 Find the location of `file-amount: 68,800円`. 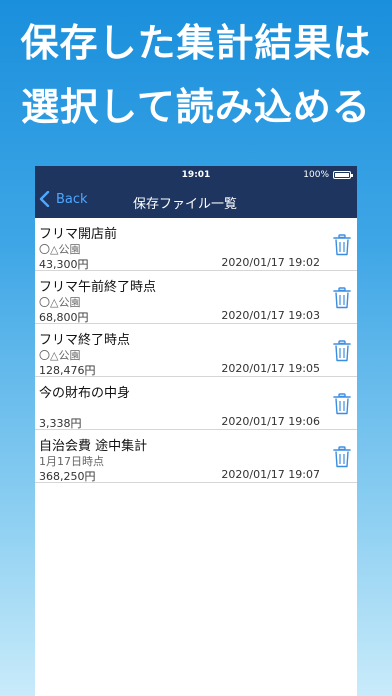

file-amount: 68,800円 is located at coordinates (64, 317).